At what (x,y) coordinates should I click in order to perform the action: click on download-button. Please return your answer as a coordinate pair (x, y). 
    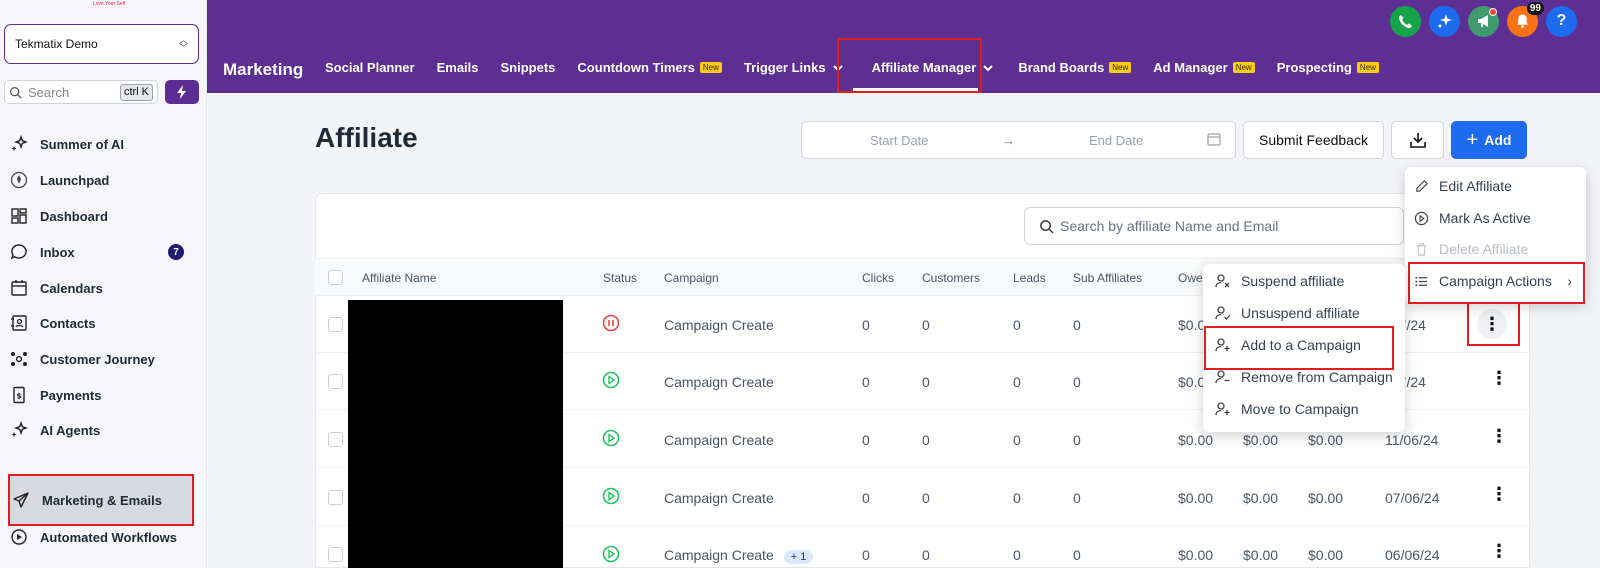
    Looking at the image, I should click on (1417, 140).